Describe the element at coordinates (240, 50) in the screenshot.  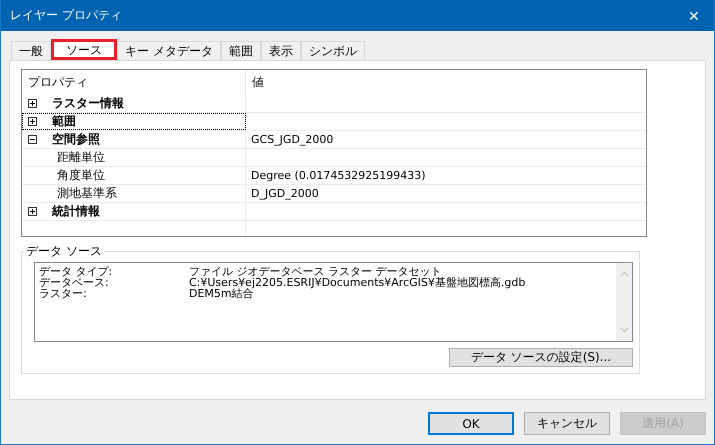
I see `tab: 範囲` at that location.